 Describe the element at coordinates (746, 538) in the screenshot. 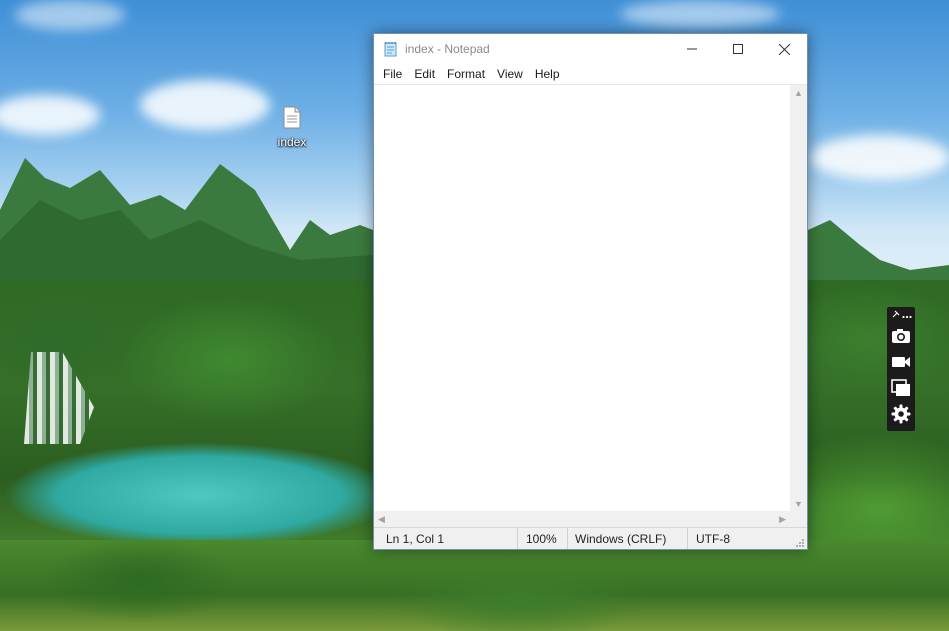

I see `status-encoding: UTF-8` at that location.